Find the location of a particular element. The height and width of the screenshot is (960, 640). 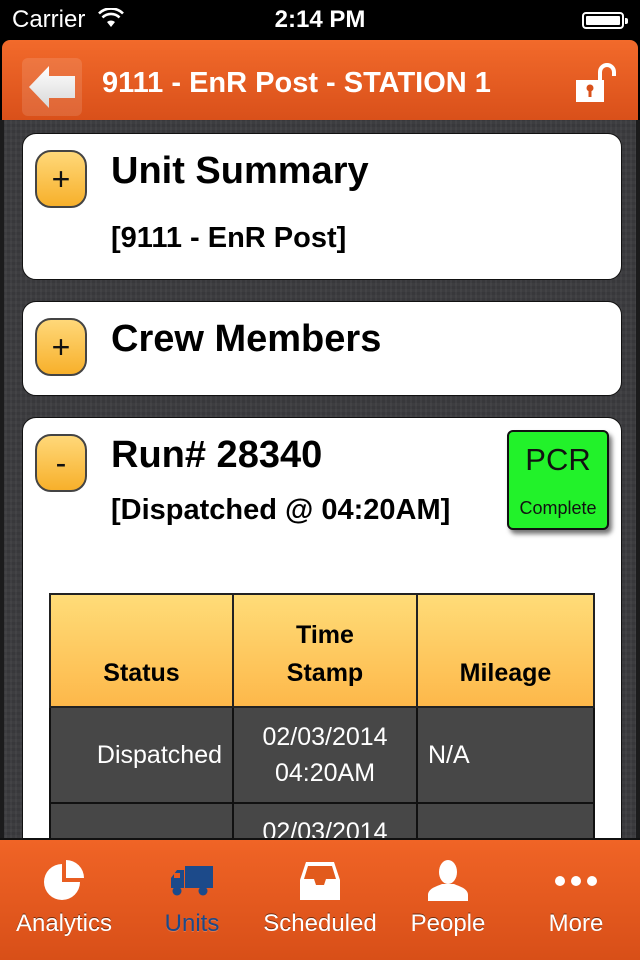

unit-summary-card: + Unit Summary [9111 - EnR Post] is located at coordinates (322, 206).